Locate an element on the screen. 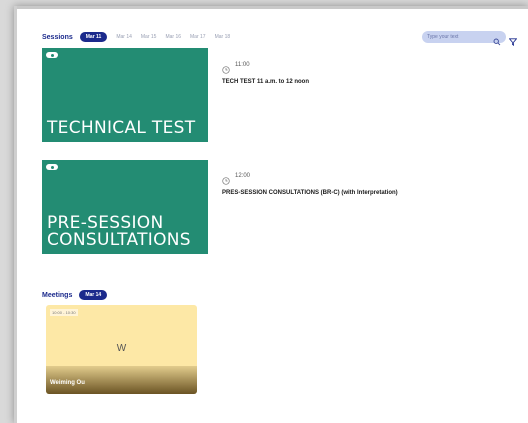 Image resolution: width=528 pixels, height=423 pixels. day-tab: Mar 16 is located at coordinates (173, 37).